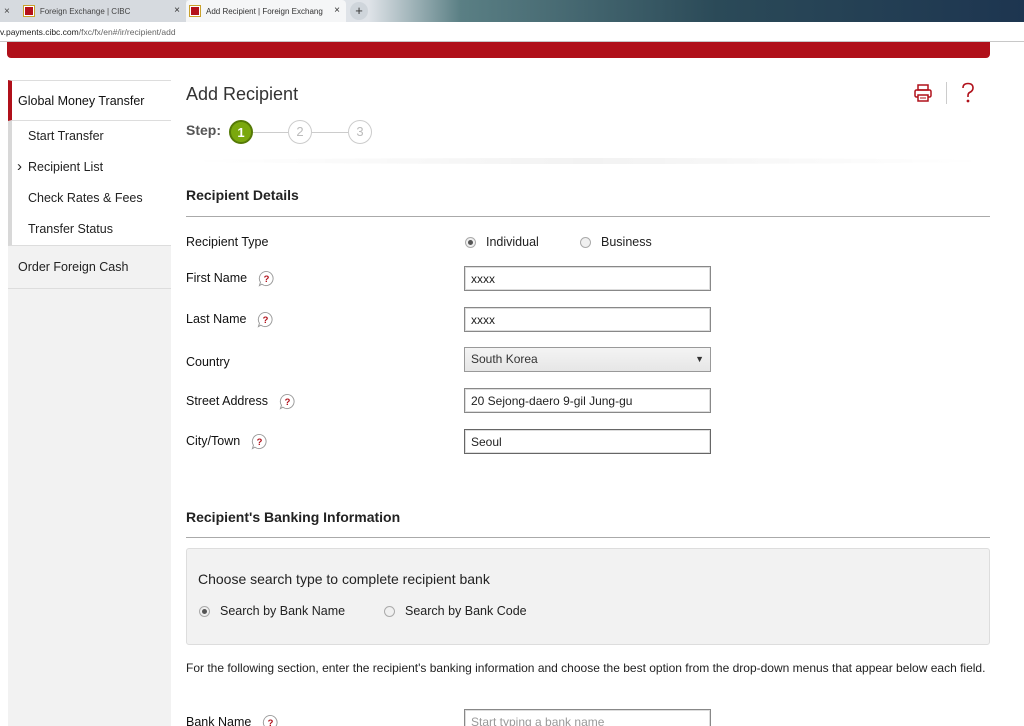  I want to click on radio-label: Search by Bank Code, so click(466, 611).